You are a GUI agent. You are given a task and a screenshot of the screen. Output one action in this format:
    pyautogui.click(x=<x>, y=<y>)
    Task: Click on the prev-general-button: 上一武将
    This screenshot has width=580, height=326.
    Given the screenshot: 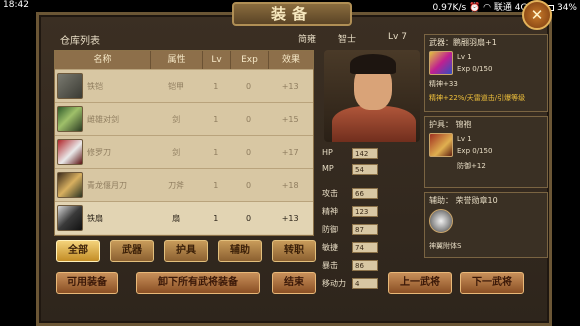 What is the action you would take?
    pyautogui.click(x=420, y=283)
    